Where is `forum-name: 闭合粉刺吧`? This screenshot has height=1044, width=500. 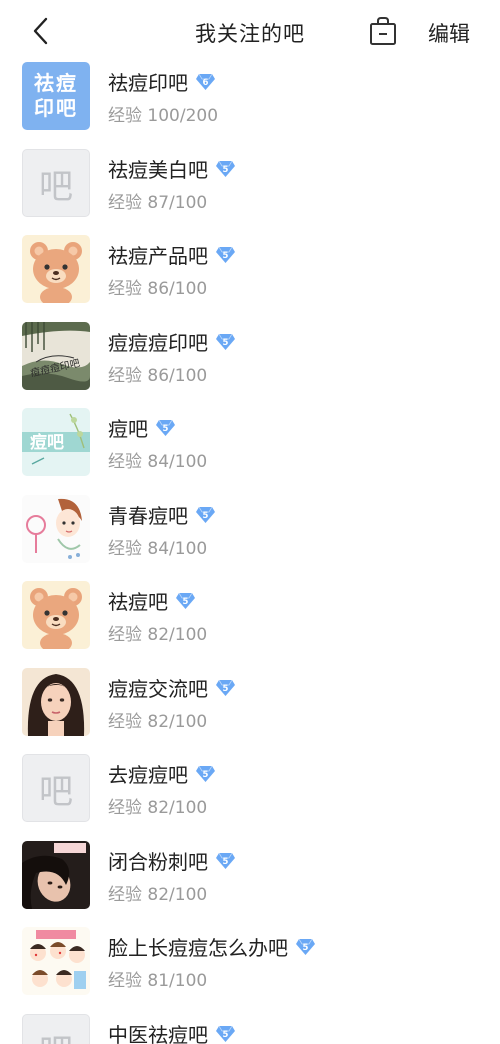 forum-name: 闭合粉刺吧 is located at coordinates (158, 861).